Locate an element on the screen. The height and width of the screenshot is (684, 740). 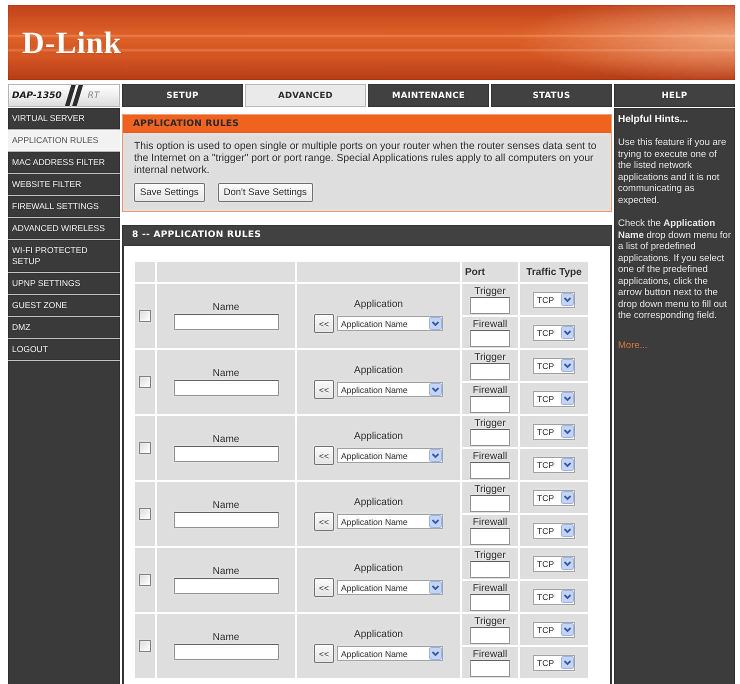
sidebar-link: UPNP SETTINGS is located at coordinates (64, 284).